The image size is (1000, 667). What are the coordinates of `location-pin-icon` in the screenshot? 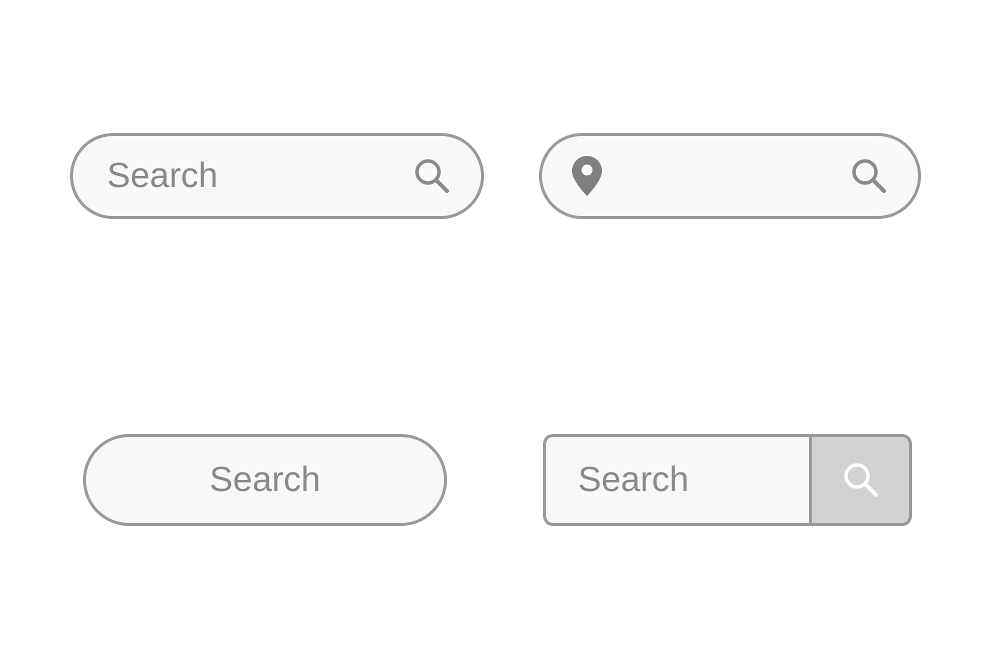 It's located at (587, 176).